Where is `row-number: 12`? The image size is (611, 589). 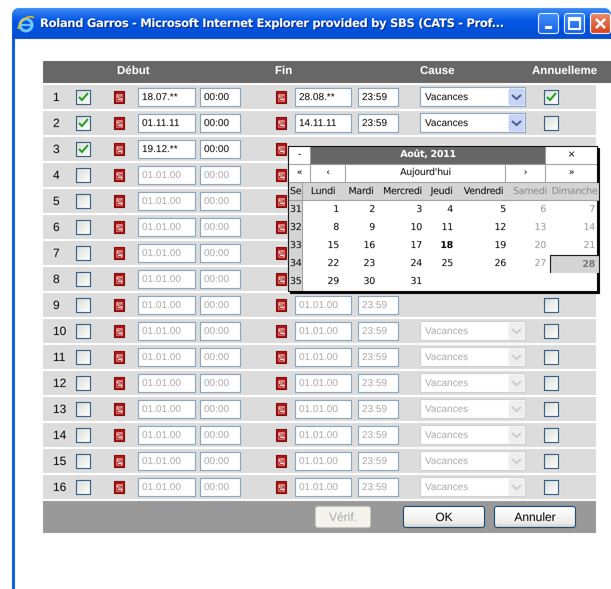 row-number: 12 is located at coordinates (60, 383).